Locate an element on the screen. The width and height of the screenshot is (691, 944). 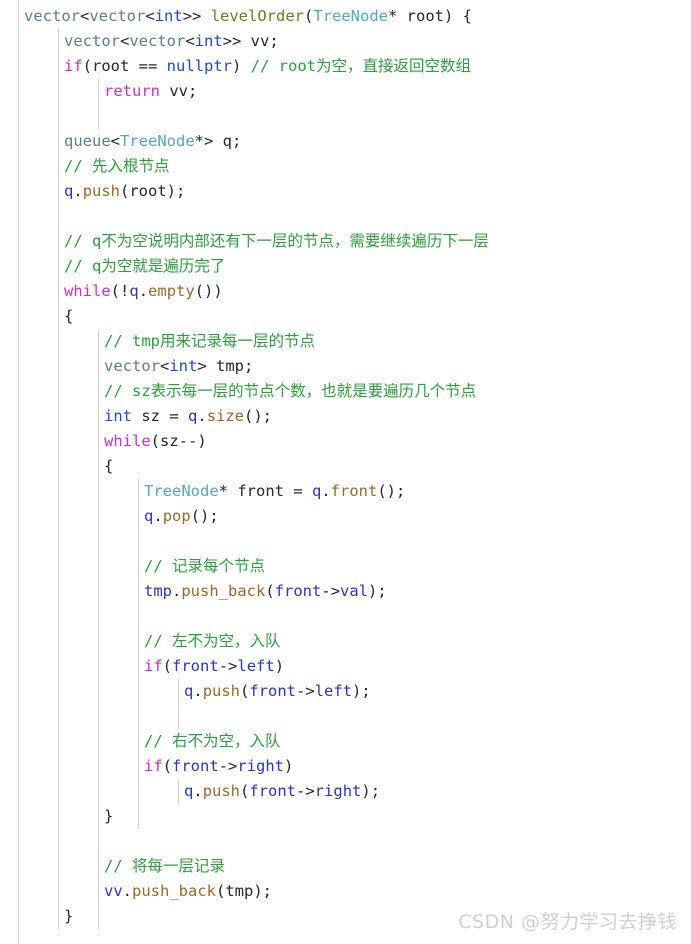
code-line: while(sz--) is located at coordinates (345, 441).